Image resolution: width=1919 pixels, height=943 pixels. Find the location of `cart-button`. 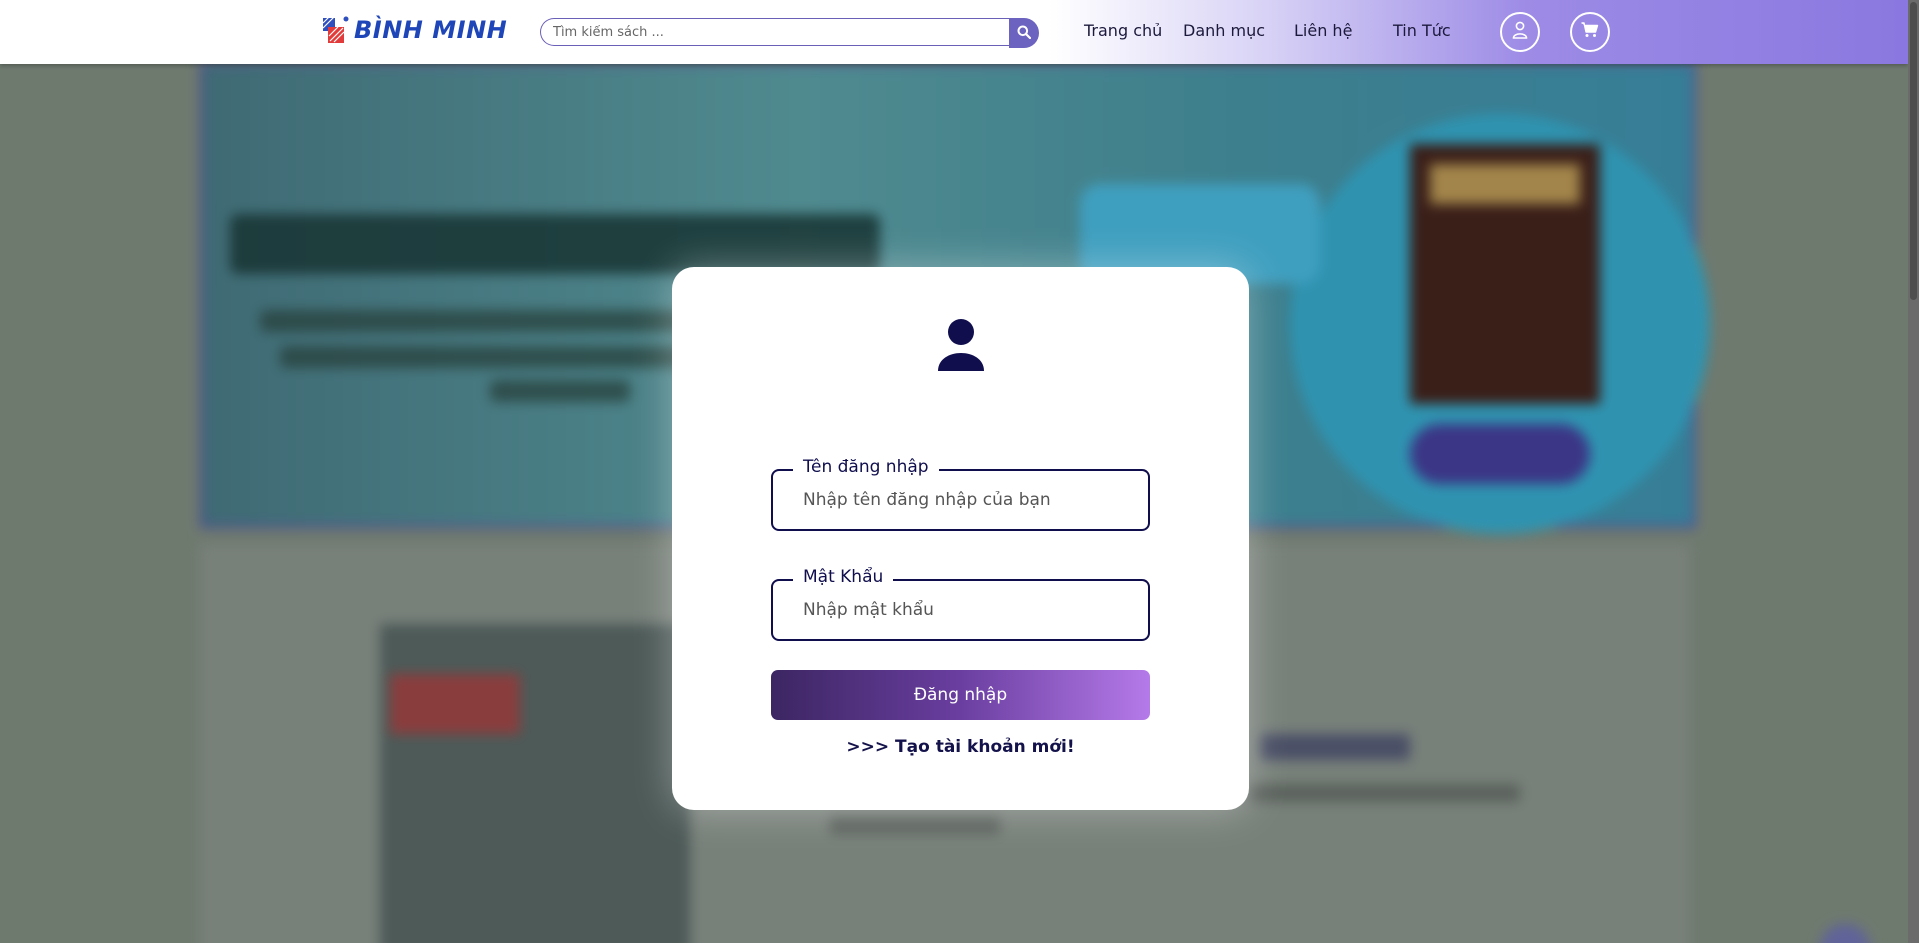

cart-button is located at coordinates (1590, 32).